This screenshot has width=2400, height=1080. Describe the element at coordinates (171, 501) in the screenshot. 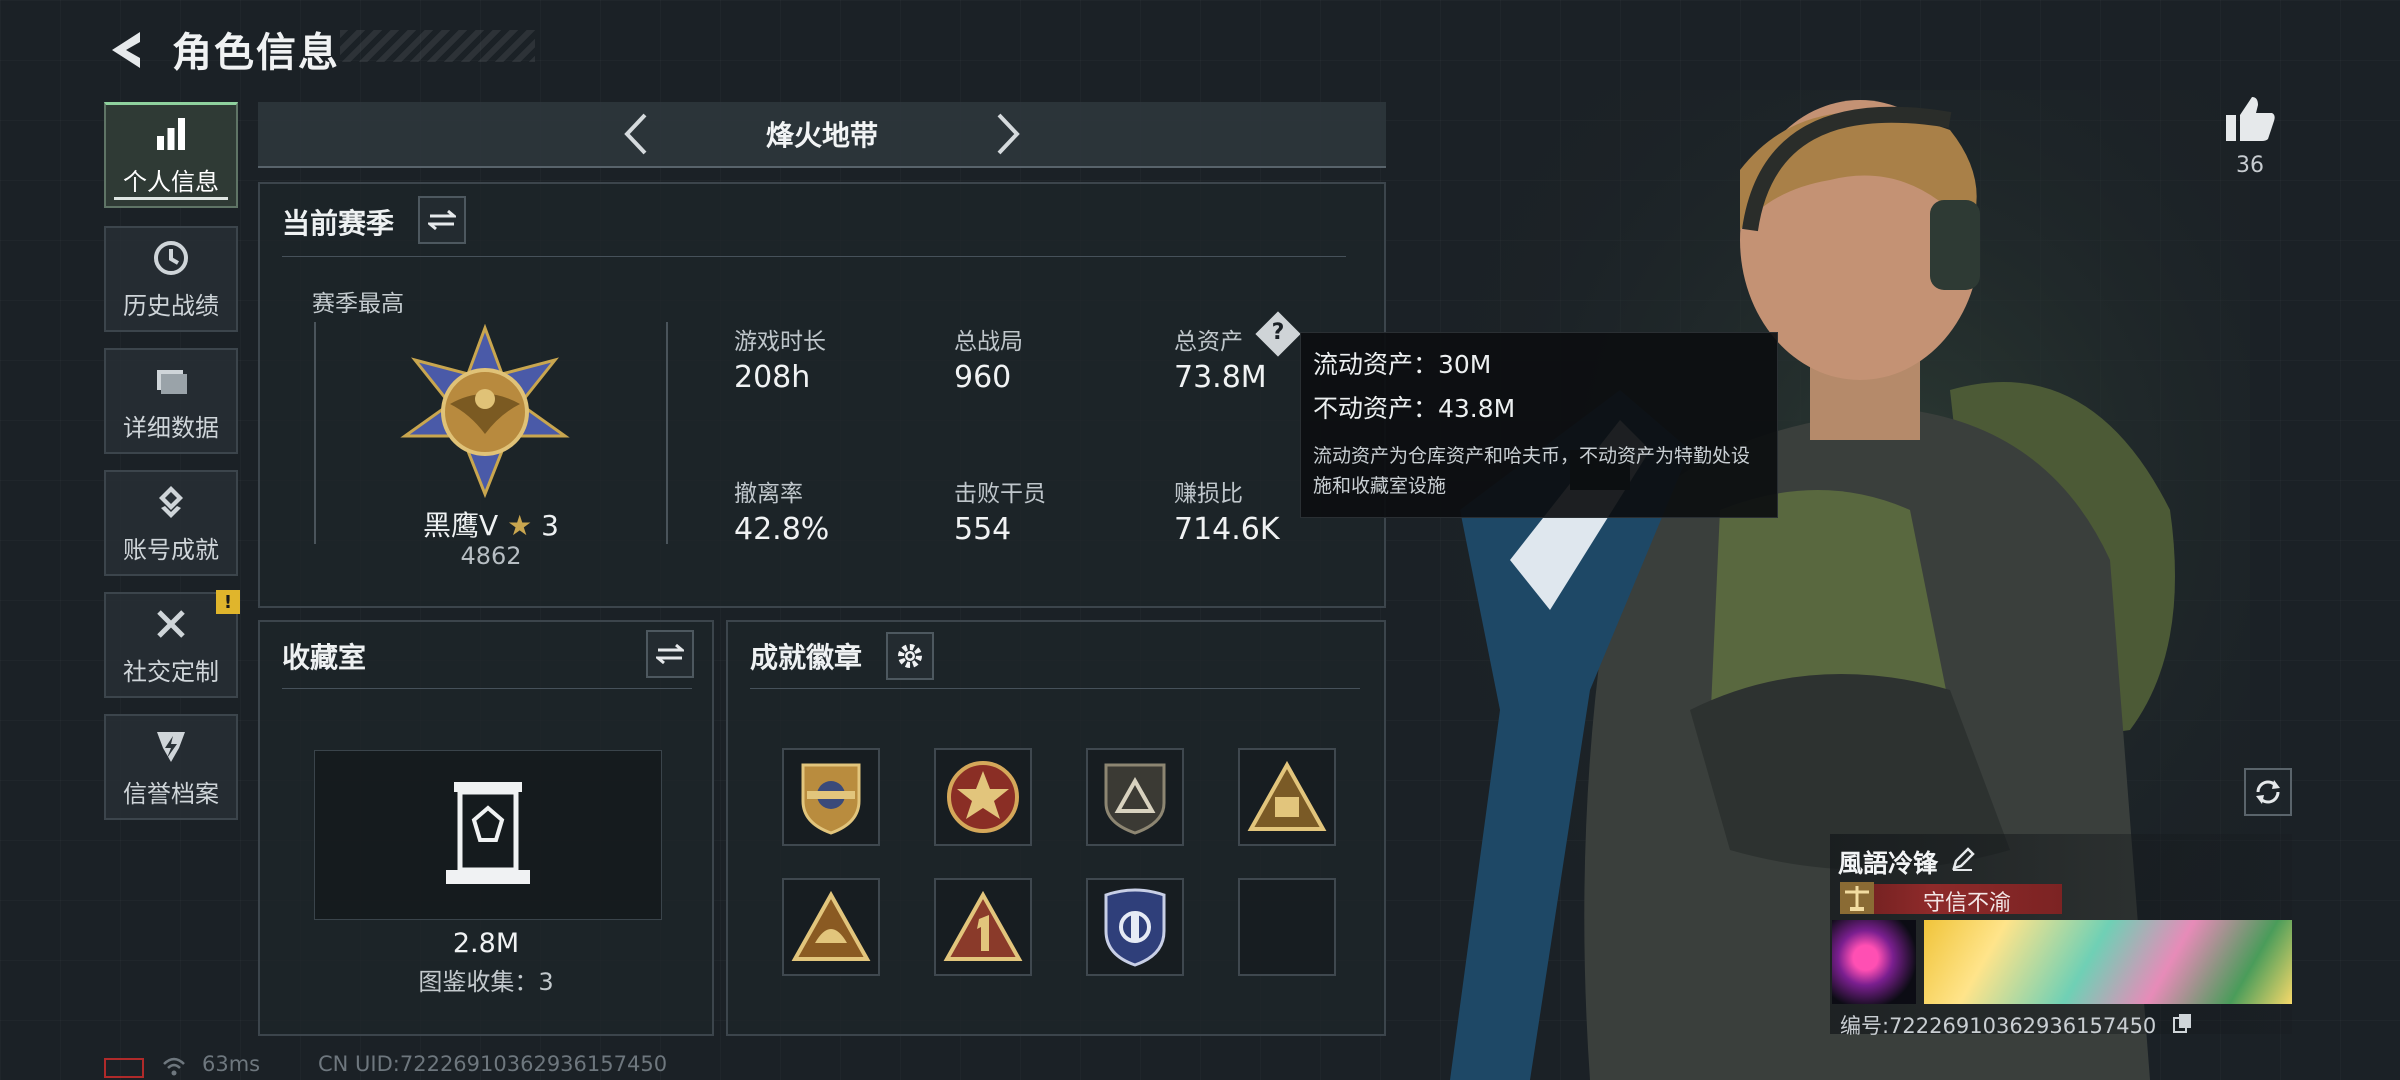

I see `achievement-icon` at that location.